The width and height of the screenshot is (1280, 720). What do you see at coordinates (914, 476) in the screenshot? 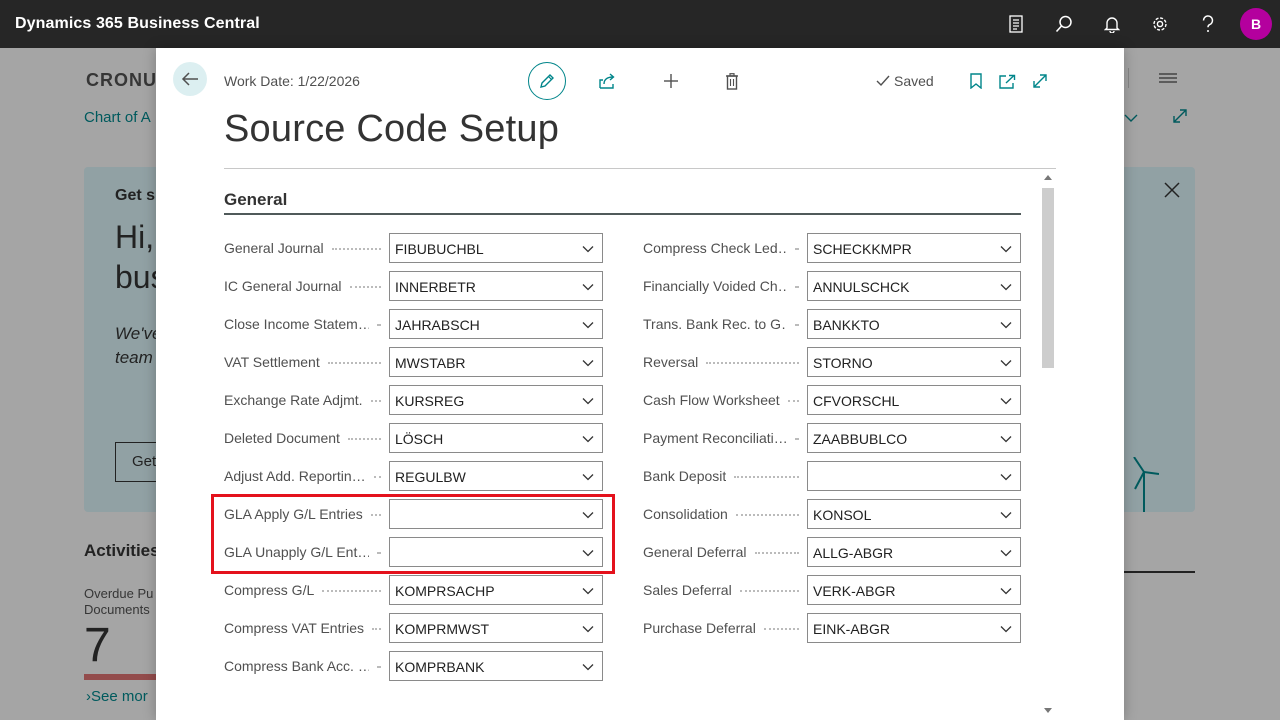
I see `field-dropdown` at bounding box center [914, 476].